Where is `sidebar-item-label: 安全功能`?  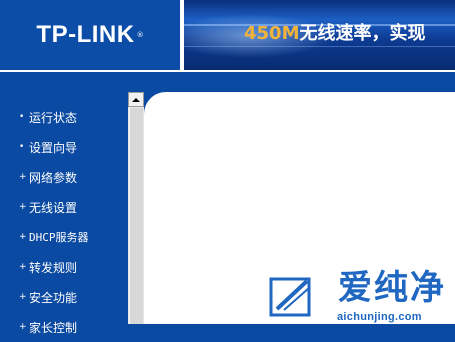 sidebar-item-label: 安全功能 is located at coordinates (53, 297).